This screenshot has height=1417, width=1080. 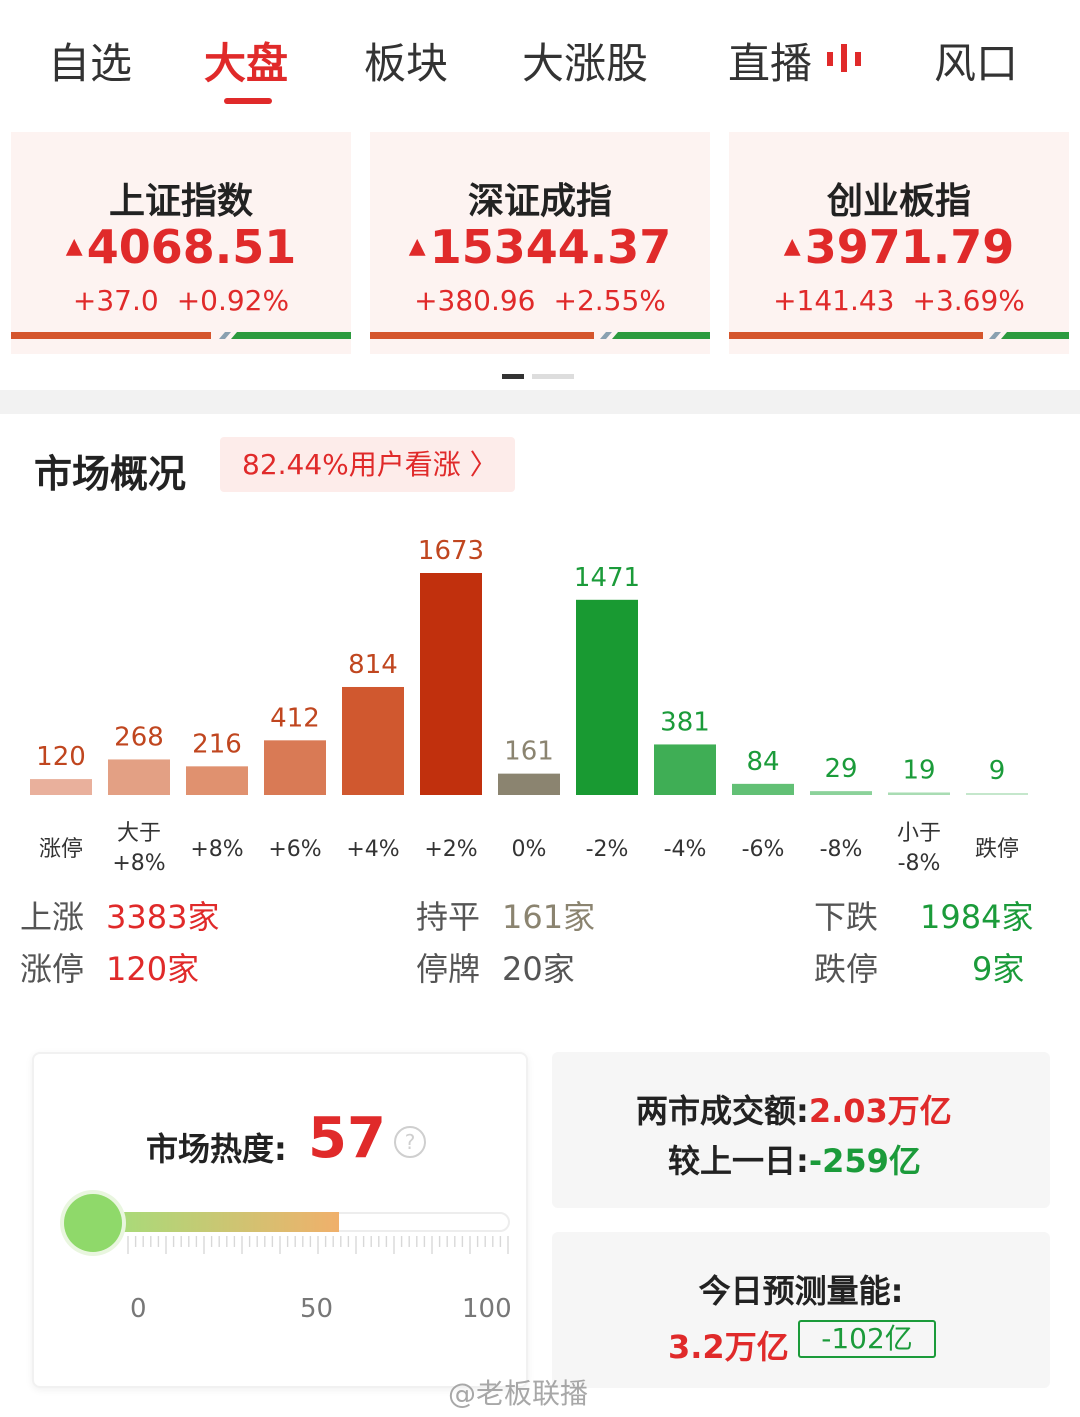 What do you see at coordinates (770, 60) in the screenshot?
I see `tab-live: 直播` at bounding box center [770, 60].